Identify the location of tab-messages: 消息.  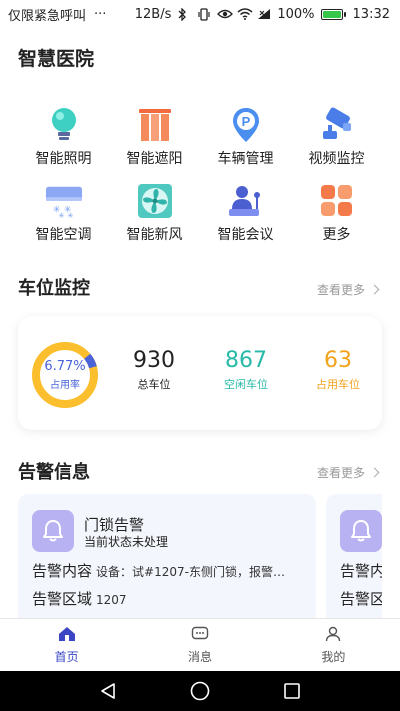
(199, 645).